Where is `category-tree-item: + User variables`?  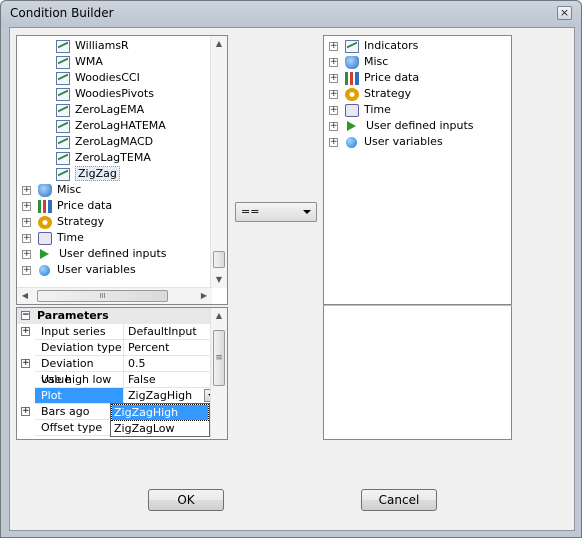
category-tree-item: + User variables is located at coordinates (79, 270).